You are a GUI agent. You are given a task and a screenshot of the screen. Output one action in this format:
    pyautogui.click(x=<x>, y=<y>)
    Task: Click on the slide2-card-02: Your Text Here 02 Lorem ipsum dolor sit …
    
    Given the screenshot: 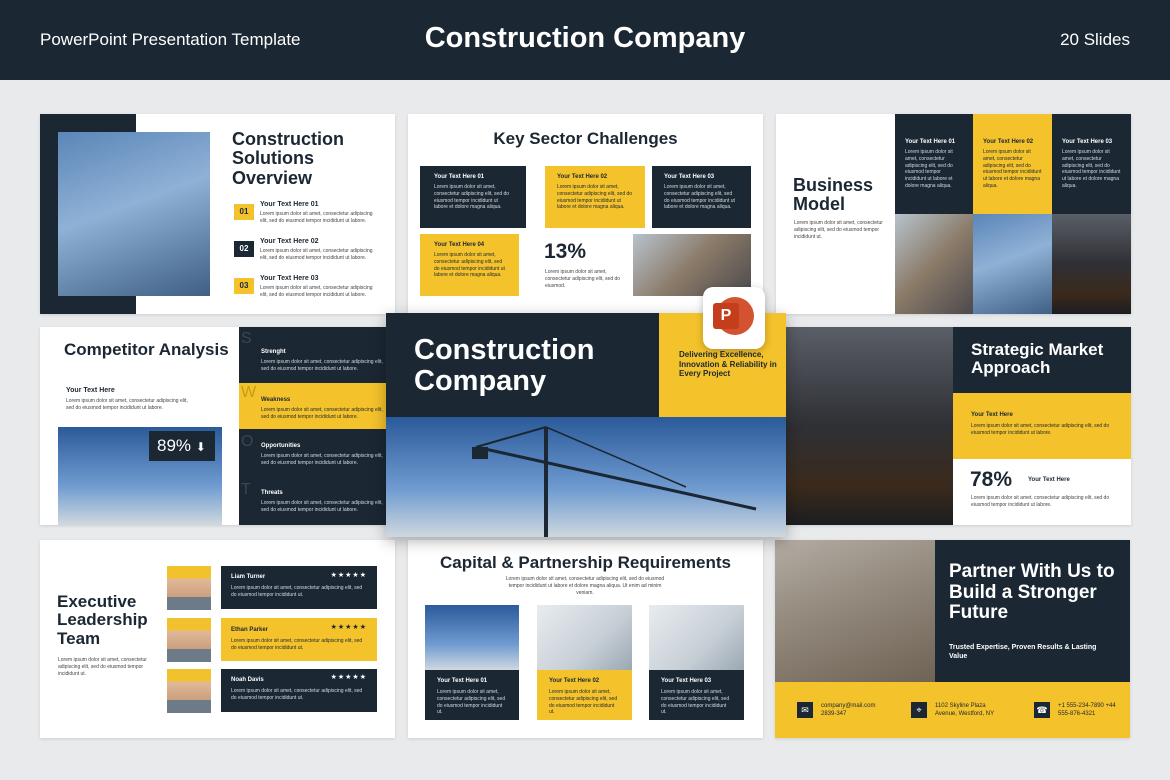 What is the action you would take?
    pyautogui.click(x=595, y=197)
    